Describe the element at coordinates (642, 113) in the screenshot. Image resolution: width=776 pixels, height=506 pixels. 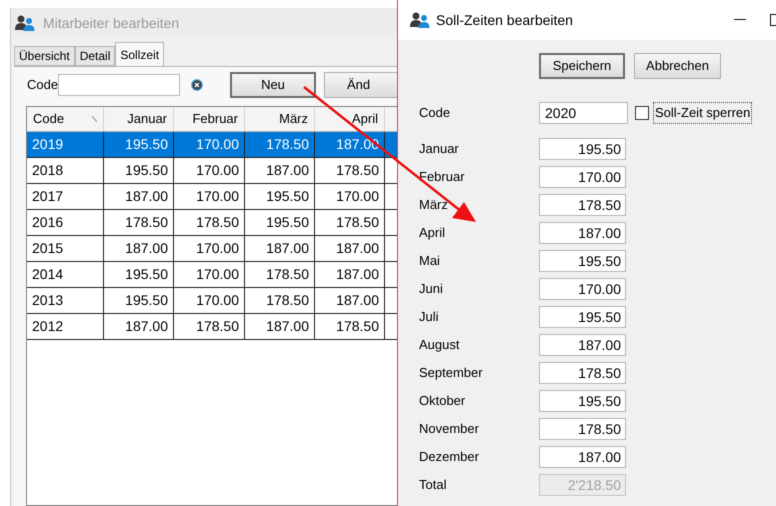
I see `checkbox` at that location.